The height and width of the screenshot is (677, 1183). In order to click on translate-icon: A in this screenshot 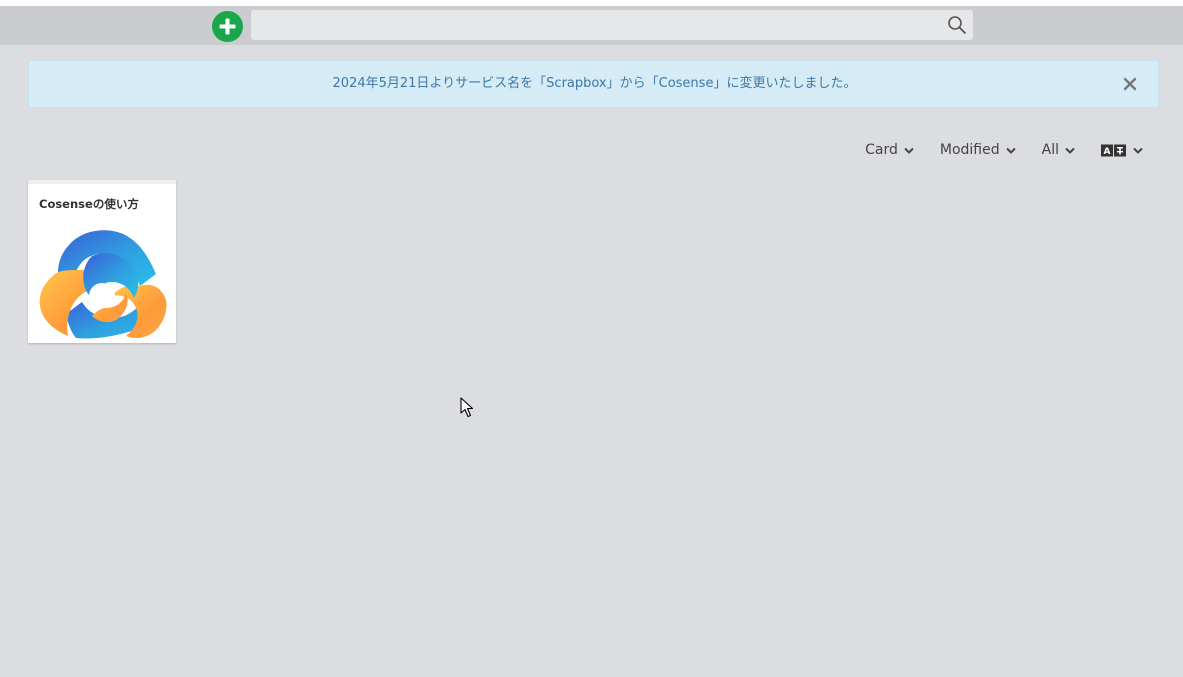, I will do `click(1114, 150)`.